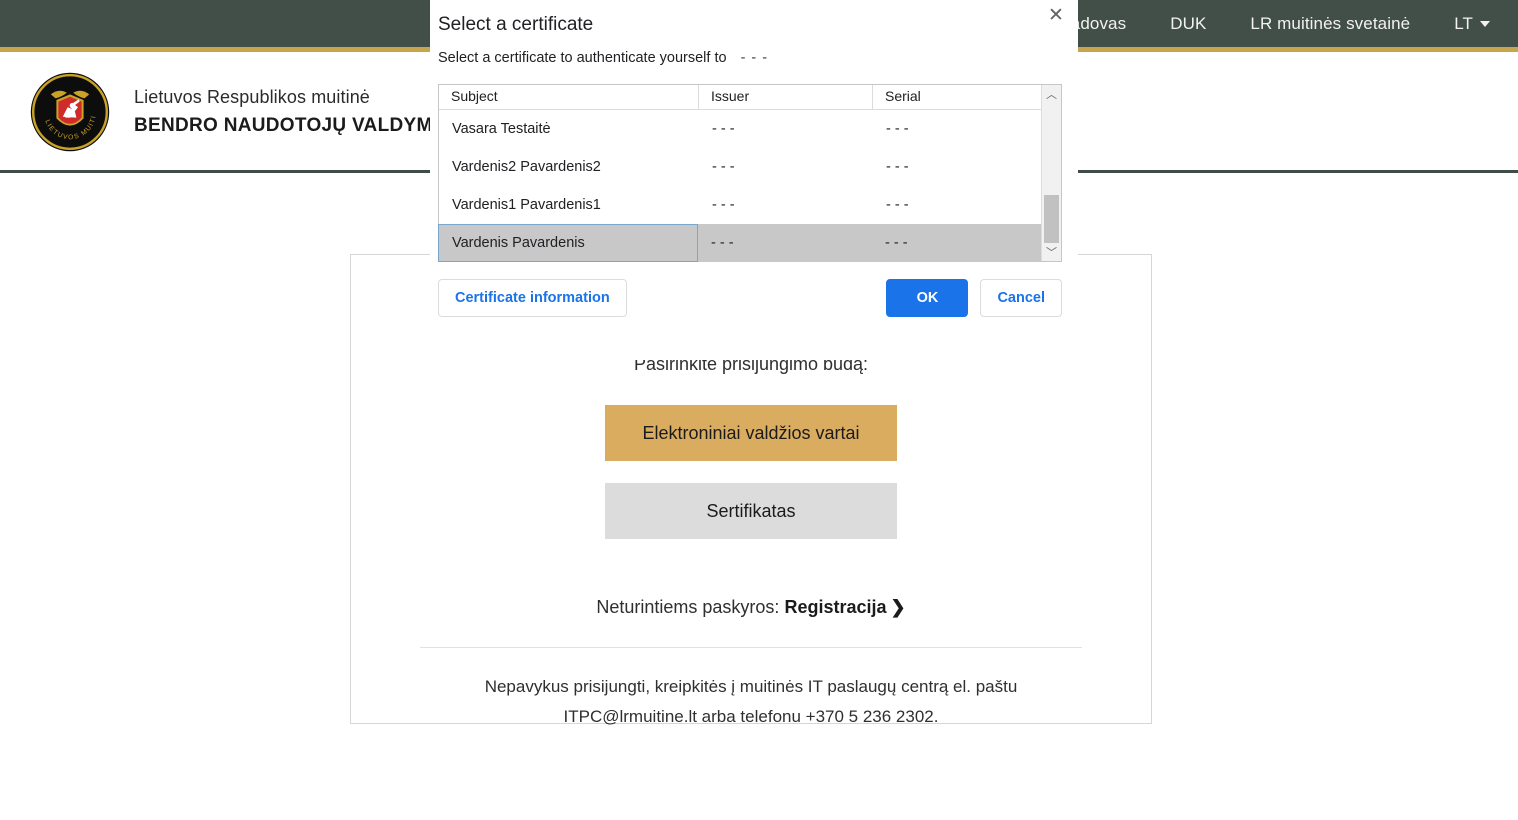 The image size is (1518, 820). What do you see at coordinates (1051, 219) in the screenshot?
I see `scrollbar-thumb` at bounding box center [1051, 219].